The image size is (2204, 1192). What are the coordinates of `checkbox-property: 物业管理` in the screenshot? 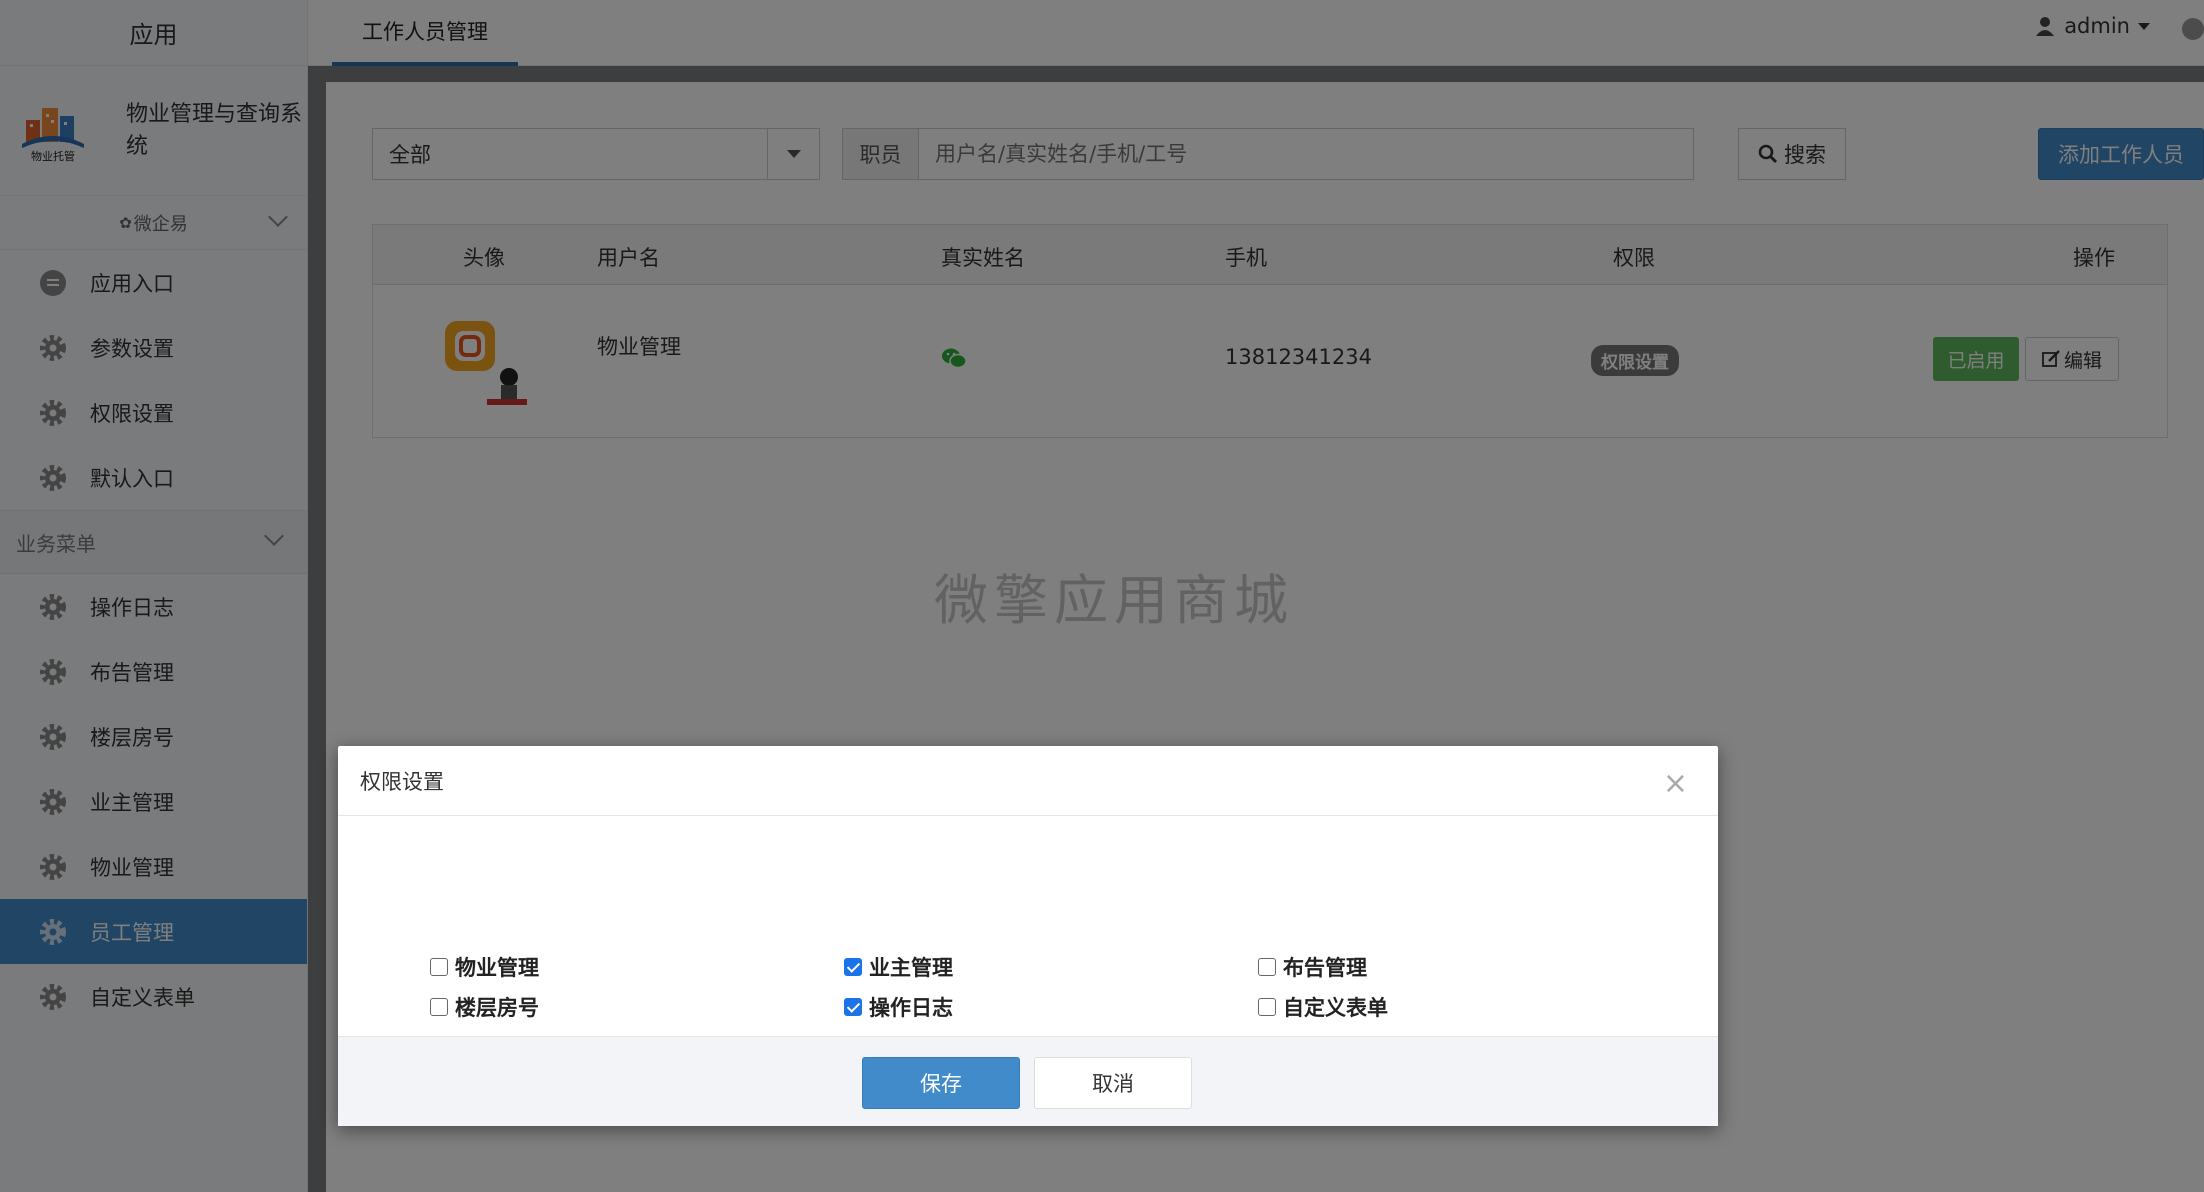 It's located at (484, 967).